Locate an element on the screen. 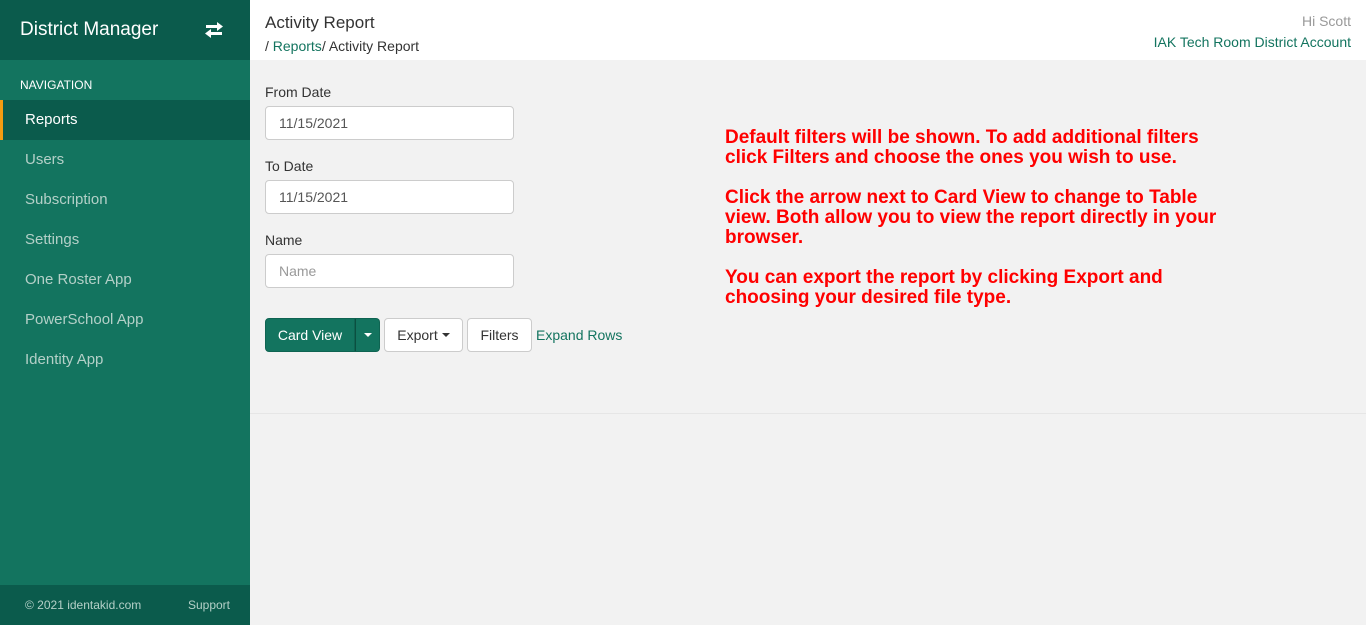  sidebar-item-one-roster-app: One Roster App is located at coordinates (125, 280).